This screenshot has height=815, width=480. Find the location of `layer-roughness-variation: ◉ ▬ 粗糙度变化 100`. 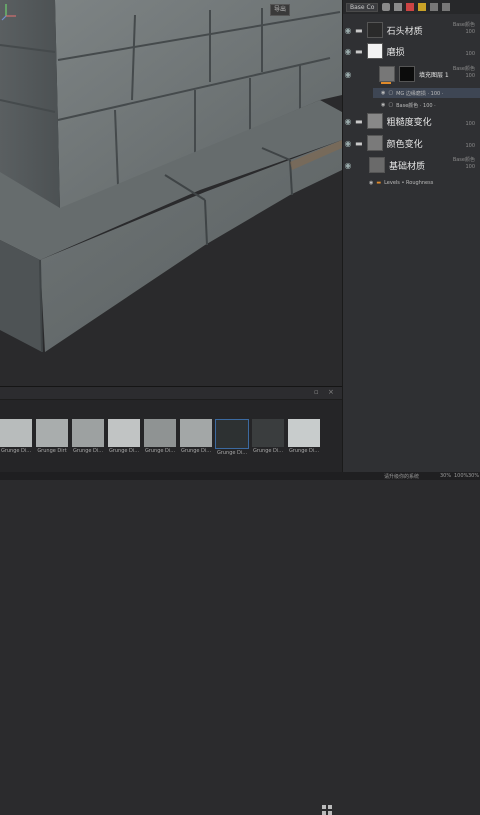

layer-roughness-variation: ◉ ▬ 粗糙度变化 100 is located at coordinates (411, 121).